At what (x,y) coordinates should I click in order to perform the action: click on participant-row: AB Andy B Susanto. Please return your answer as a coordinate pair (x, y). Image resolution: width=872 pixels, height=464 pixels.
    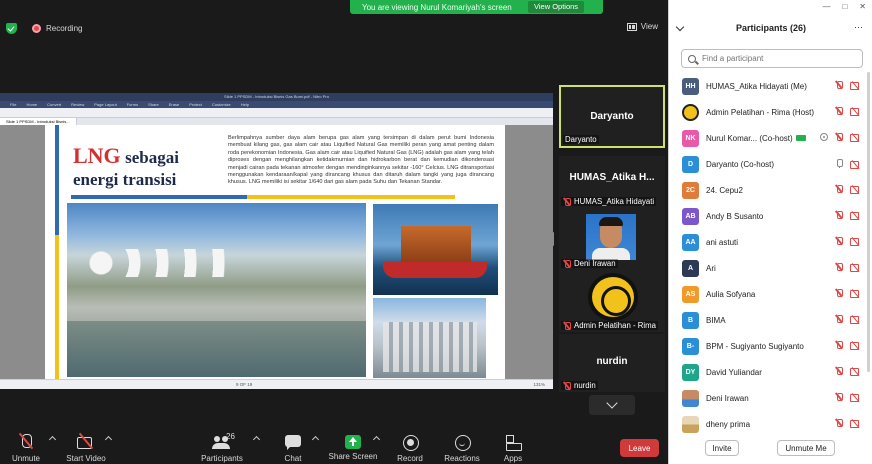
    Looking at the image, I should click on (770, 216).